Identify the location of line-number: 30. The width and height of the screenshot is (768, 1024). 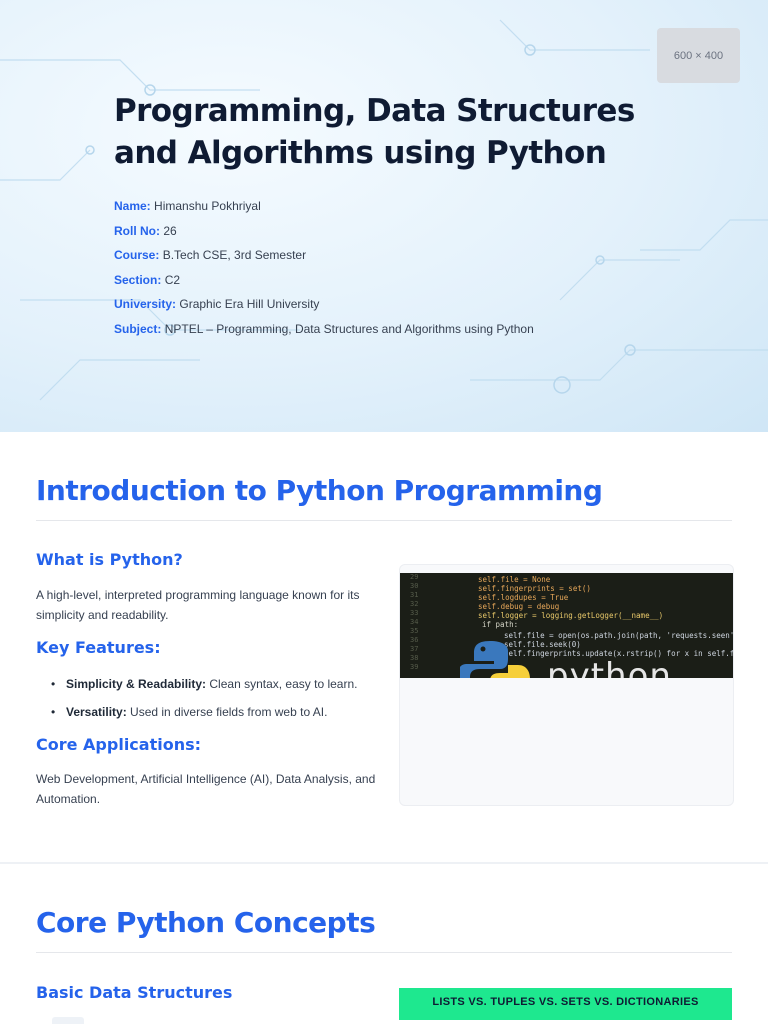
(414, 586).